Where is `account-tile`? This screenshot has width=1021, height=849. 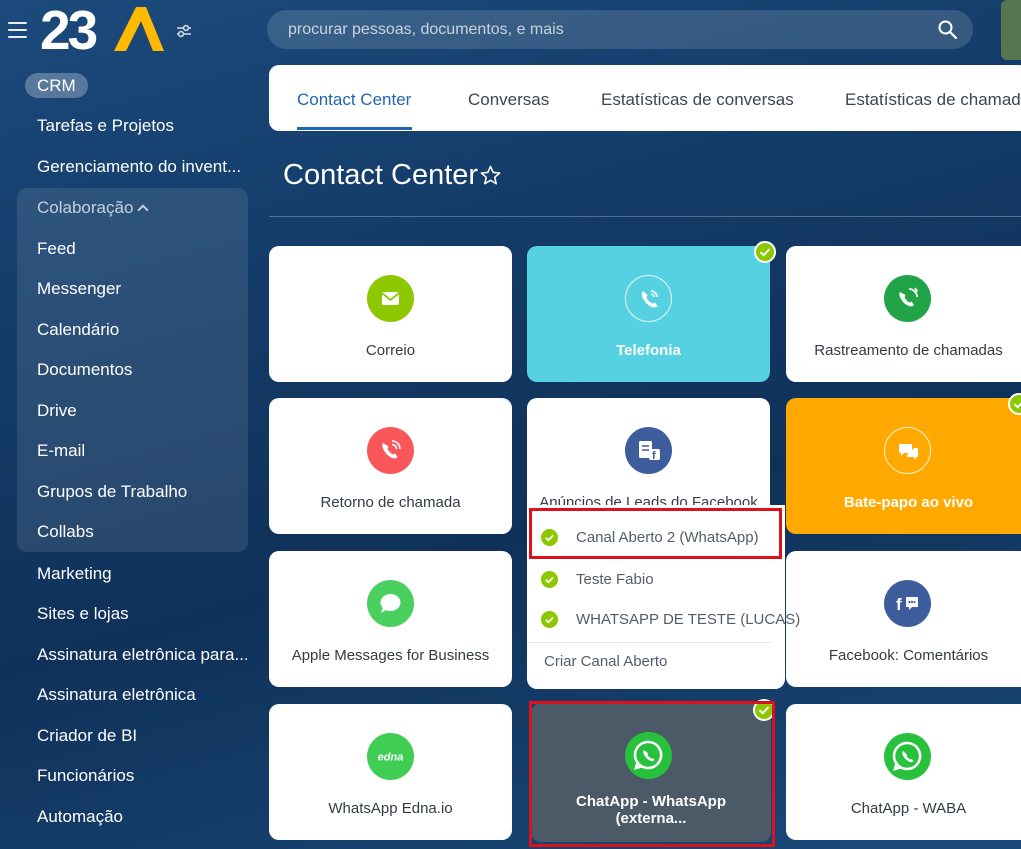 account-tile is located at coordinates (1011, 30).